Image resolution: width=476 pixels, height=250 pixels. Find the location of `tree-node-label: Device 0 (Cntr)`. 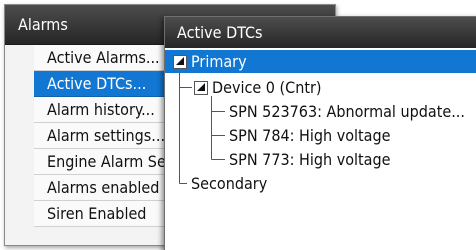

tree-node-label: Device 0 (Cntr) is located at coordinates (267, 87).